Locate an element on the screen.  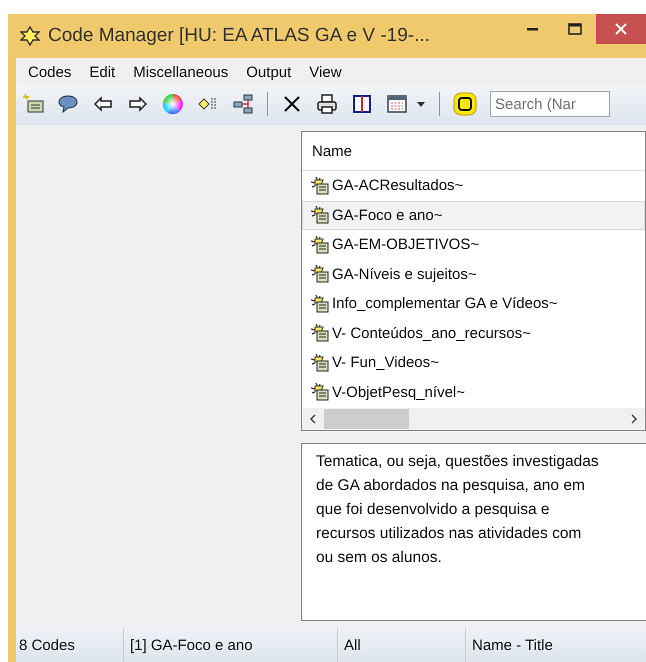
close-icon is located at coordinates (621, 29).